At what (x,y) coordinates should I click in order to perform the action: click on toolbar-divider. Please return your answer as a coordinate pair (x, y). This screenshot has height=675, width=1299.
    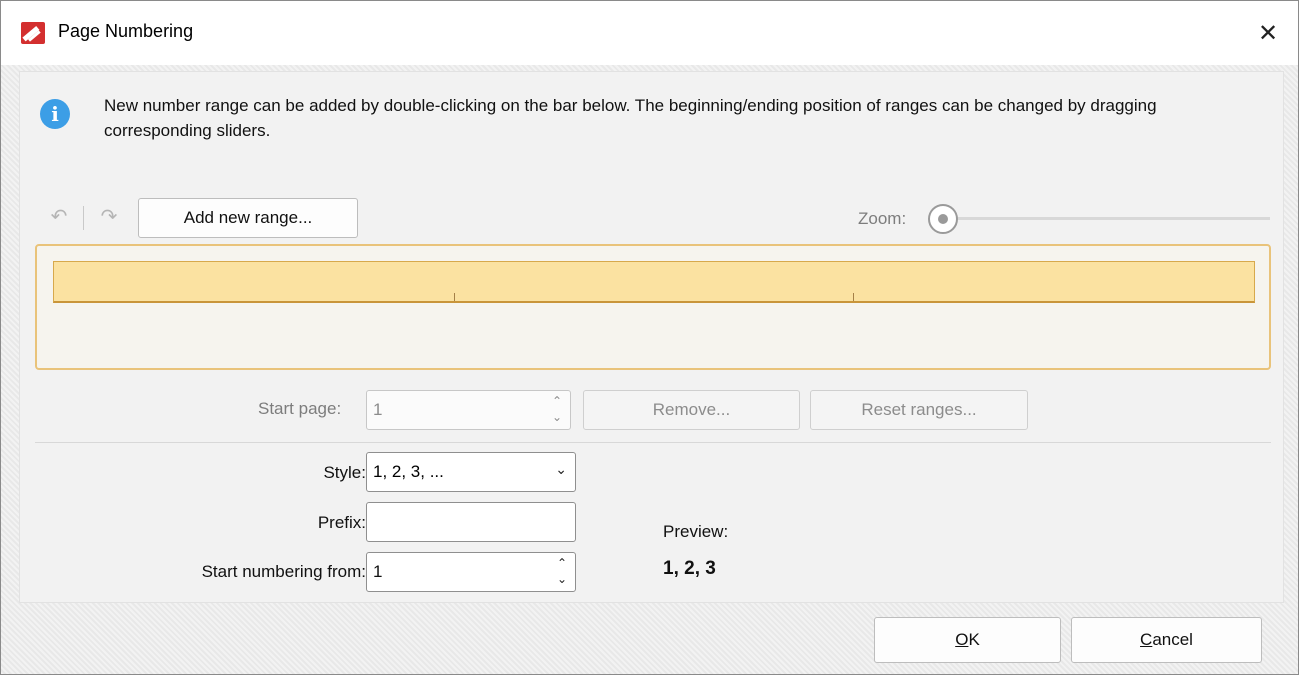
    Looking at the image, I should click on (83, 218).